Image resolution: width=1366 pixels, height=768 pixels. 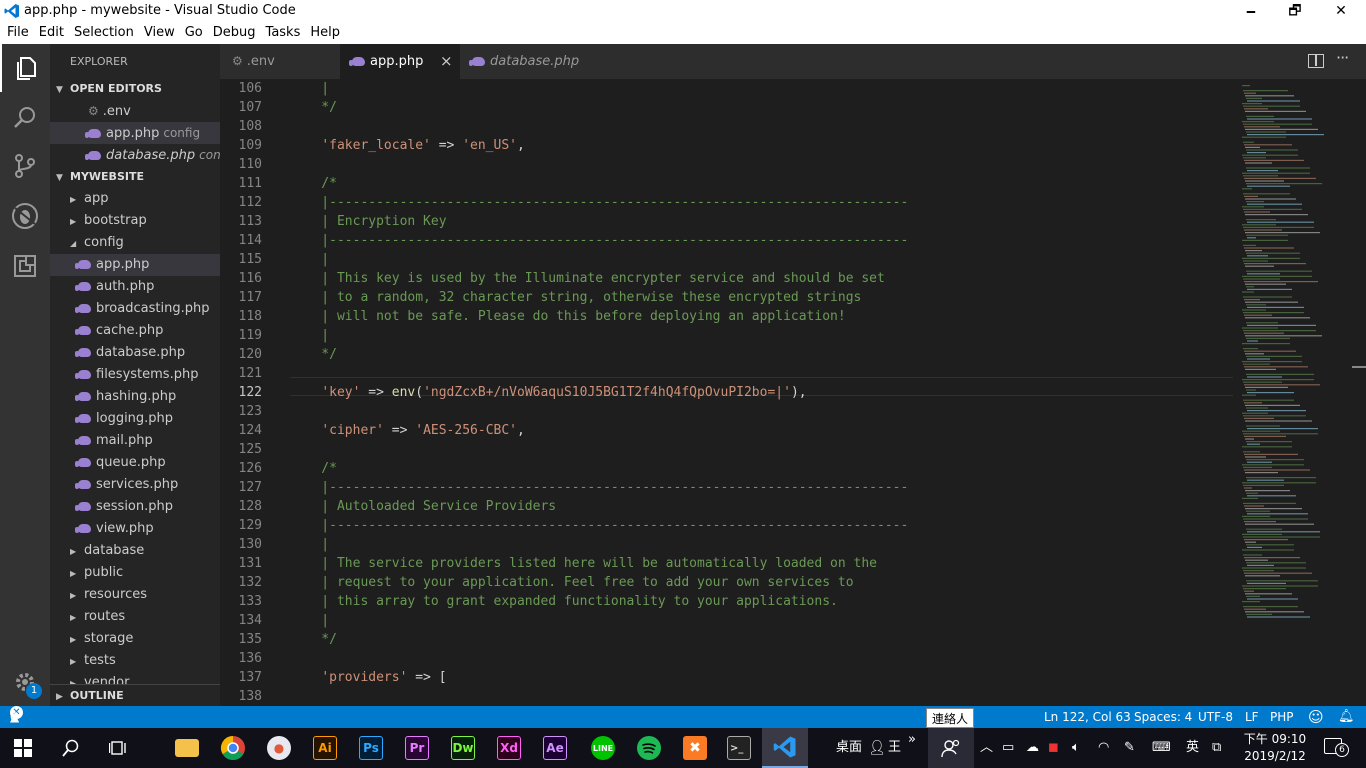 What do you see at coordinates (135, 463) in the screenshot?
I see `tree-file-queue-php: queue.php` at bounding box center [135, 463].